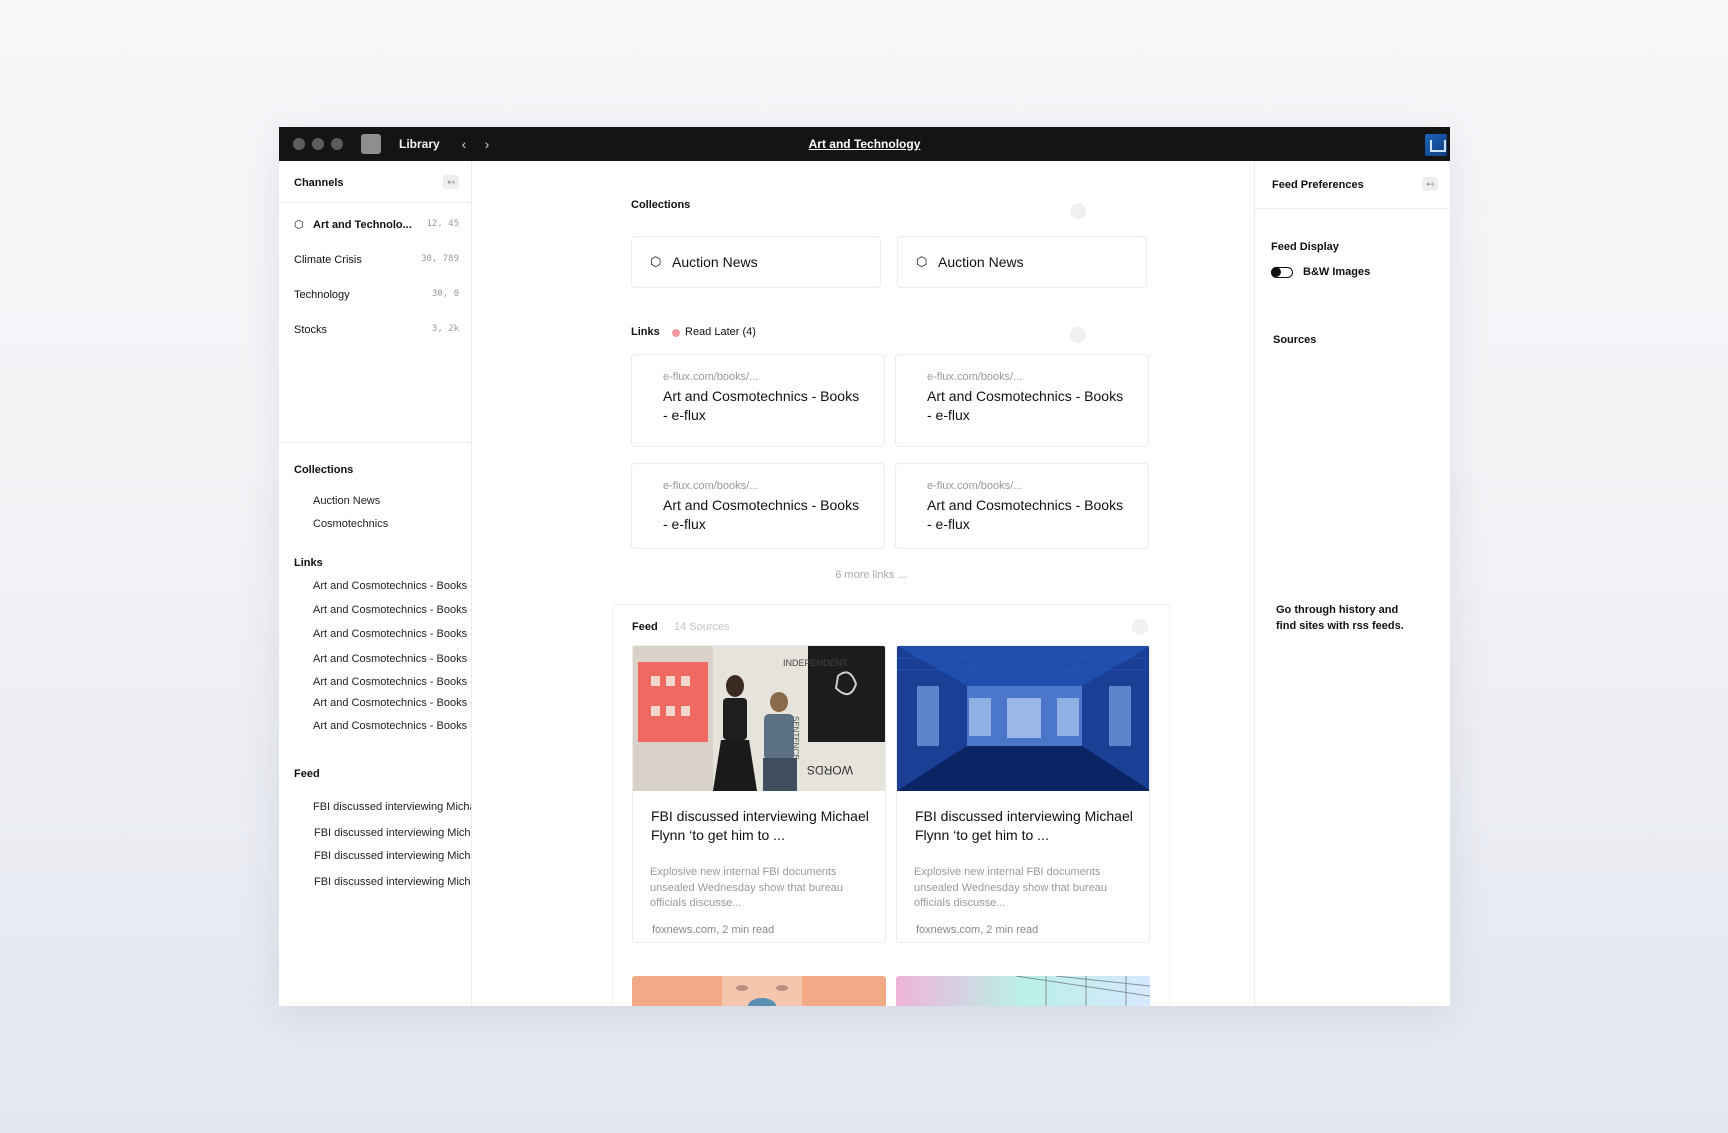 Image resolution: width=1728 pixels, height=1133 pixels. Describe the element at coordinates (371, 144) in the screenshot. I see `app-icon` at that location.